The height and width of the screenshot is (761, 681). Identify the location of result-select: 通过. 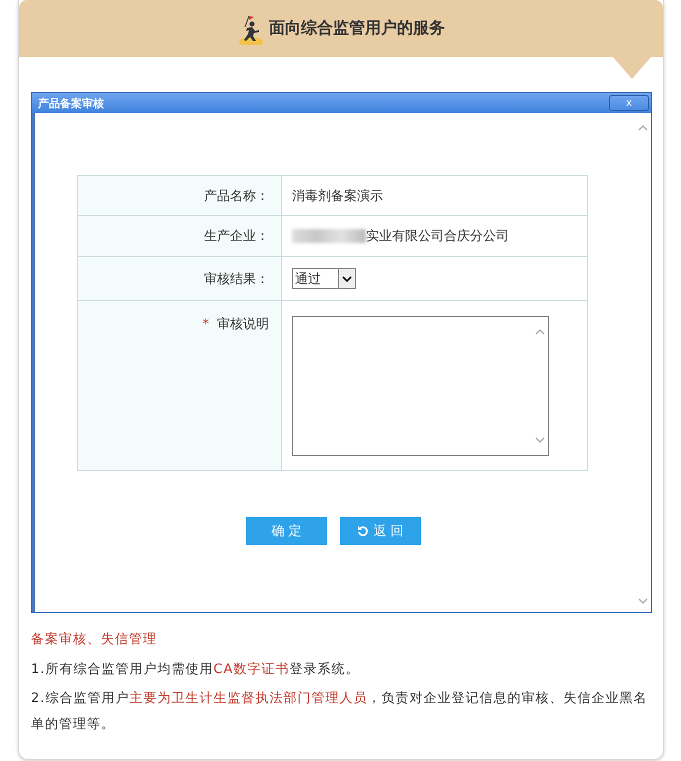
(324, 278).